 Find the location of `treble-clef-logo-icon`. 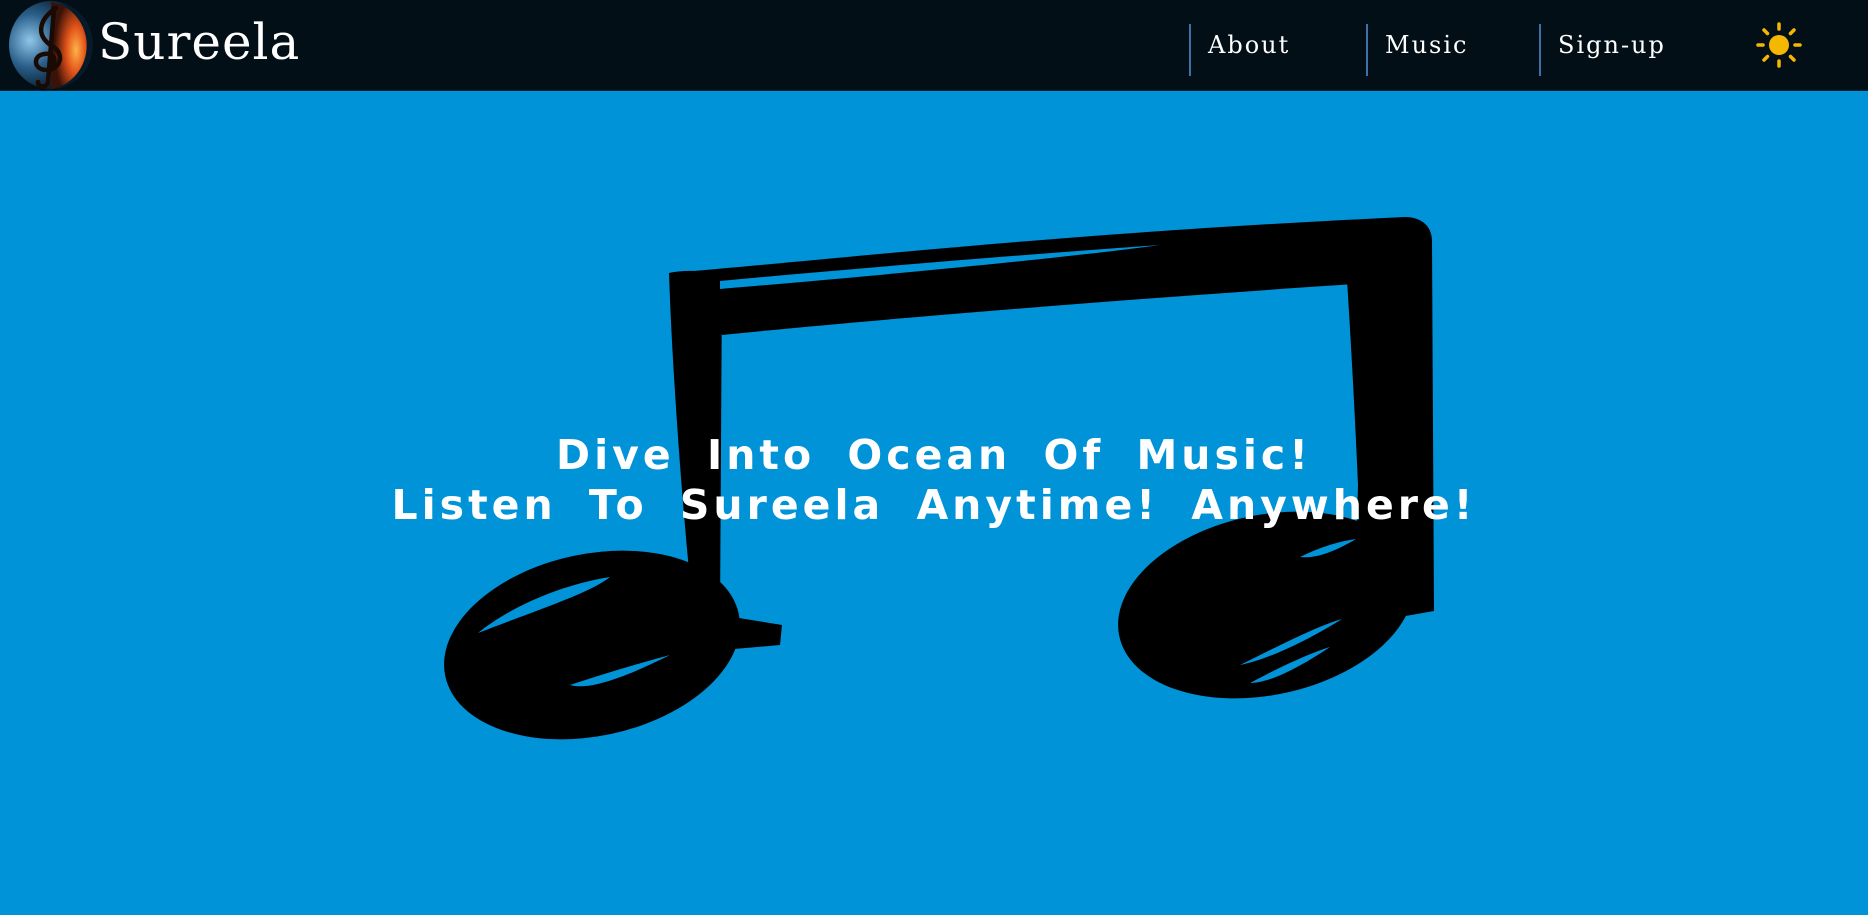

treble-clef-logo-icon is located at coordinates (51, 45).